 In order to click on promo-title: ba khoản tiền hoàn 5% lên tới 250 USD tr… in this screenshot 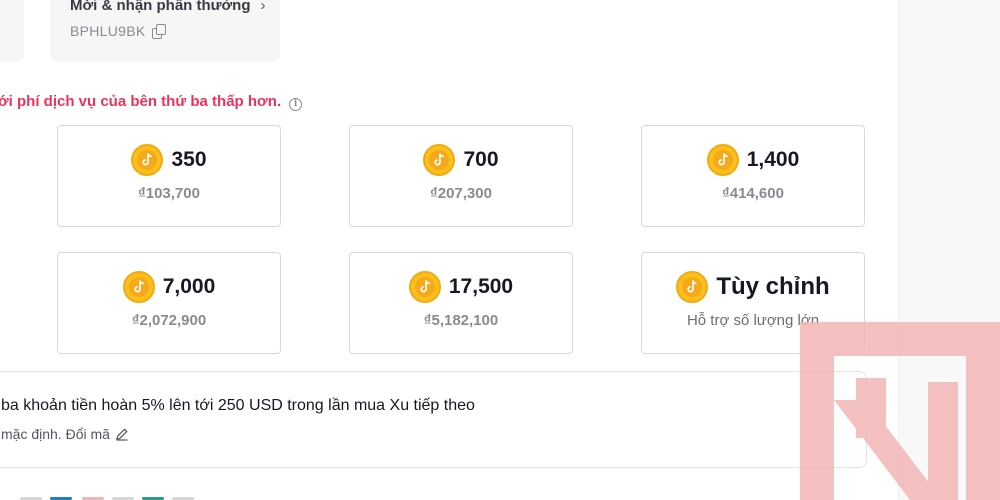, I will do `click(238, 405)`.